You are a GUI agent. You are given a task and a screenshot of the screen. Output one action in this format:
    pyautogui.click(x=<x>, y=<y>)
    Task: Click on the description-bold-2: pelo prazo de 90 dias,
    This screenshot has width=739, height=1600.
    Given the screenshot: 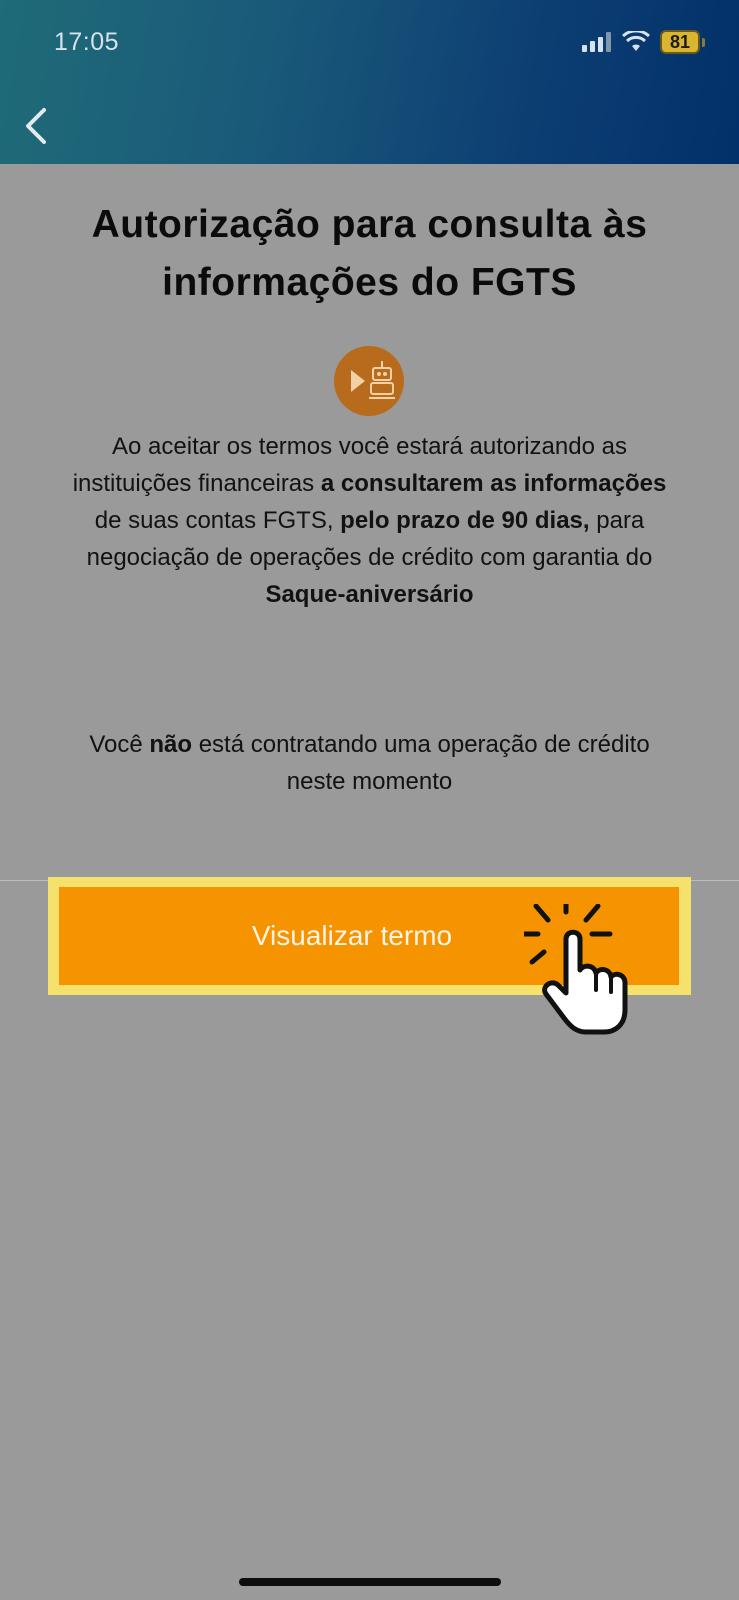 What is the action you would take?
    pyautogui.click(x=465, y=520)
    